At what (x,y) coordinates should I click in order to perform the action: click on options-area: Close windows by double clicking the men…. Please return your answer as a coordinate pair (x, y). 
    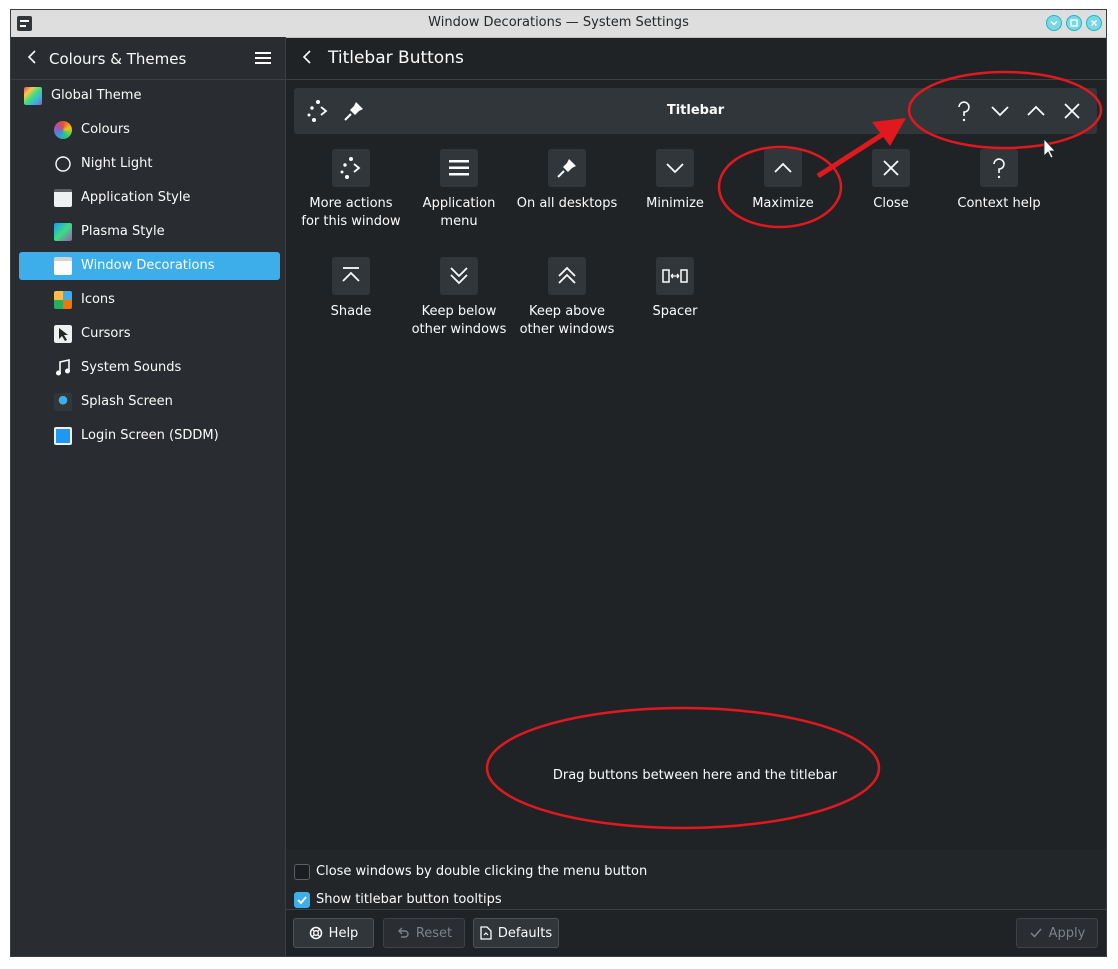
    Looking at the image, I should click on (696, 879).